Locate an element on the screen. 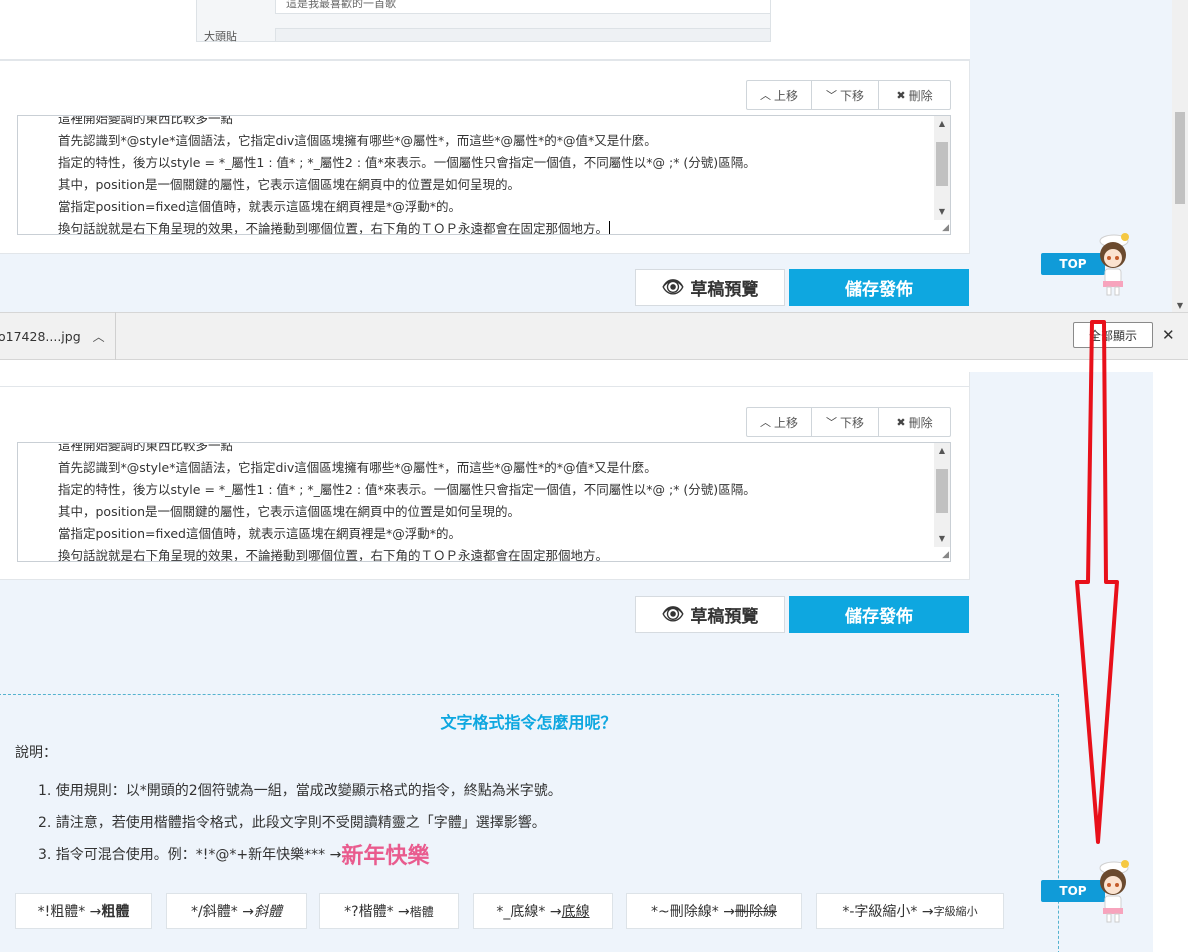 The height and width of the screenshot is (952, 1200). window-edge is located at coordinates (1194, 476).